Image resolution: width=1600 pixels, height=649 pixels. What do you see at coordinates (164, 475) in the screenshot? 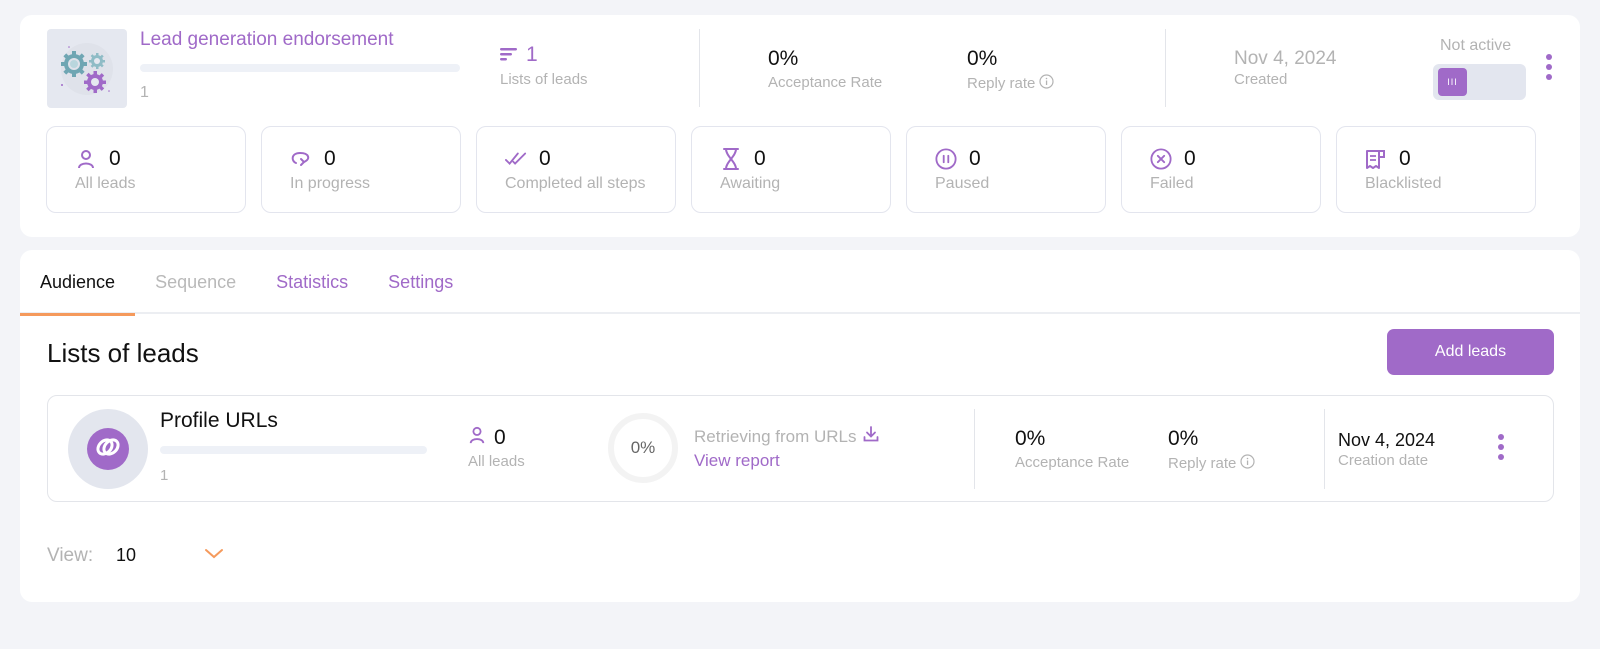
I see `list-progress-count: 1` at bounding box center [164, 475].